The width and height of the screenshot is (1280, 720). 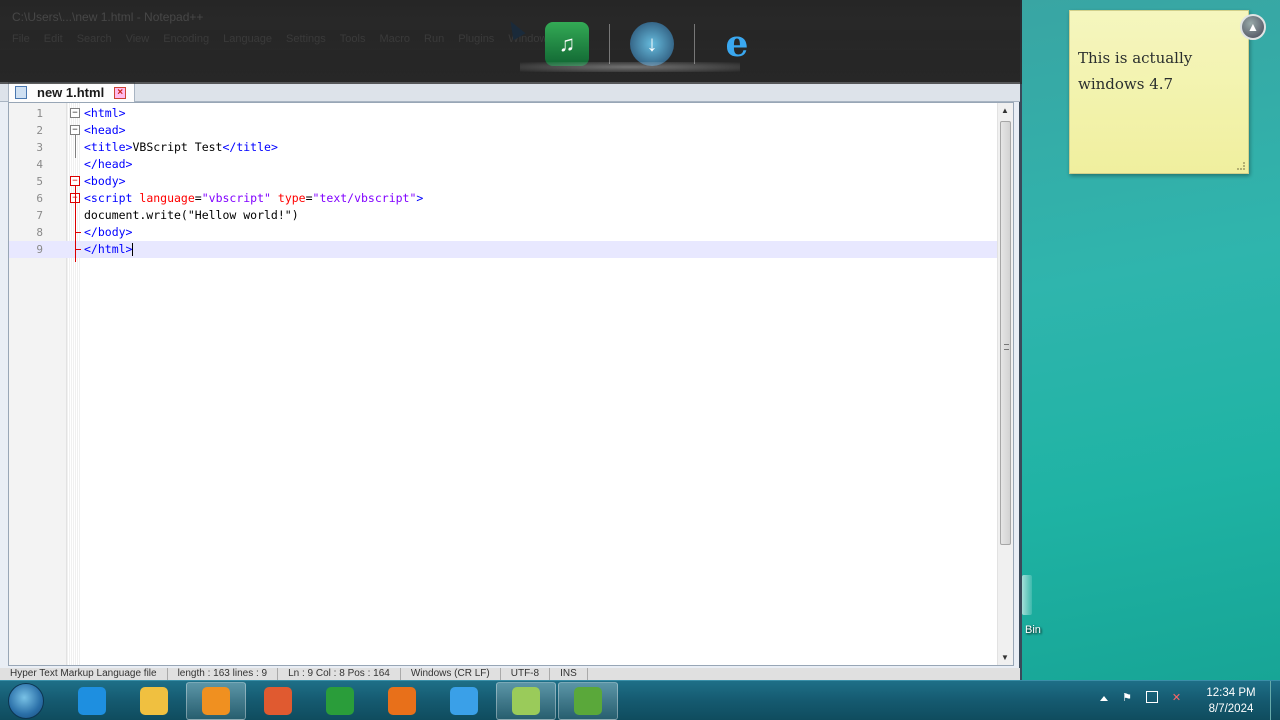 I want to click on code-token: document.write("Hellow world!"), so click(x=191, y=215).